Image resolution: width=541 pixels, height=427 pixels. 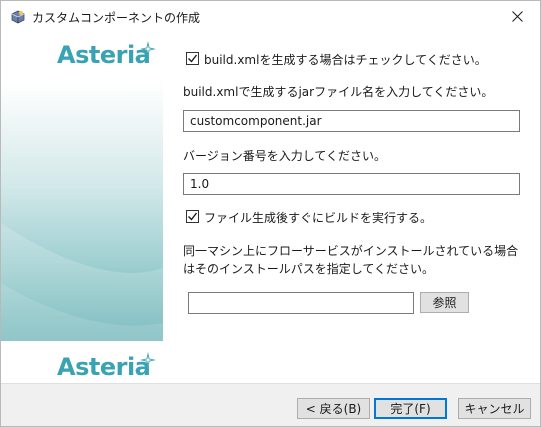 I want to click on close-icon, so click(x=517, y=16).